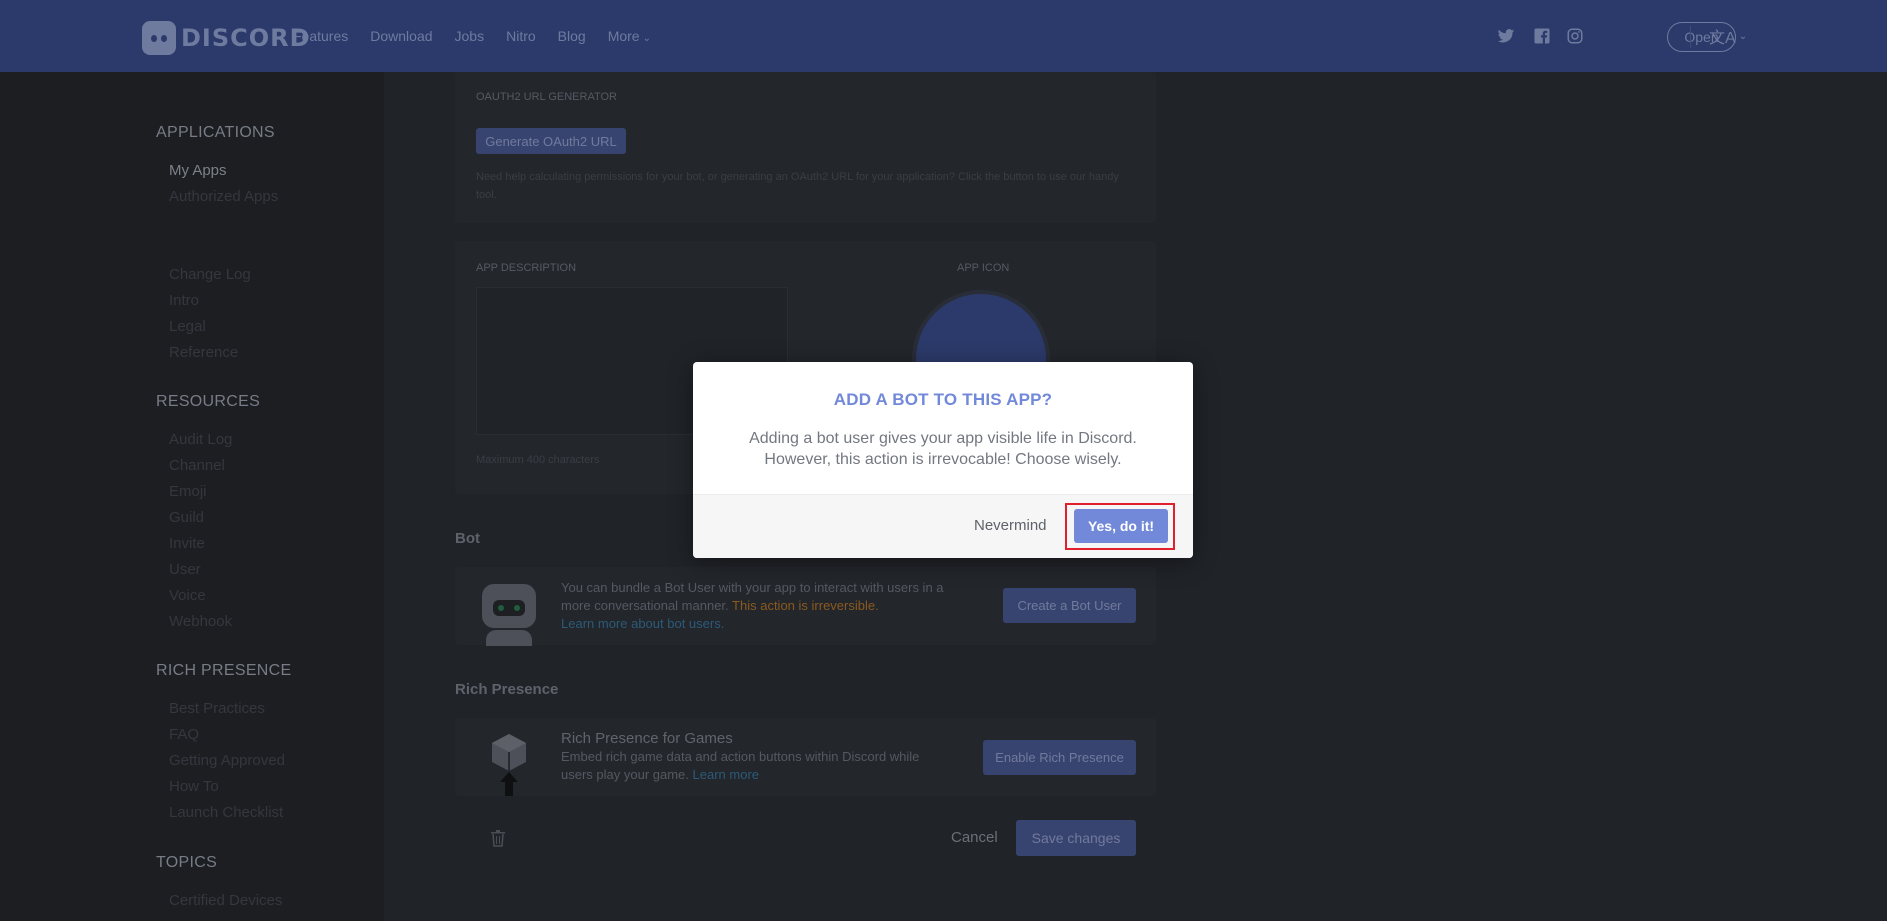 Image resolution: width=1887 pixels, height=921 pixels. I want to click on irreversible-warning: This action is irreversible., so click(805, 605).